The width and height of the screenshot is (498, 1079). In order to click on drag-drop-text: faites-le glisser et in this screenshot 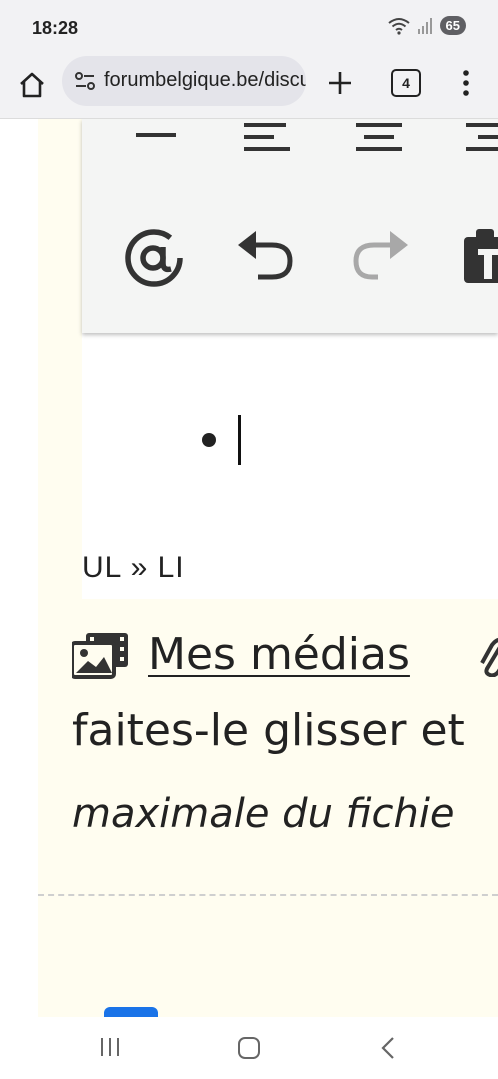, I will do `click(268, 730)`.